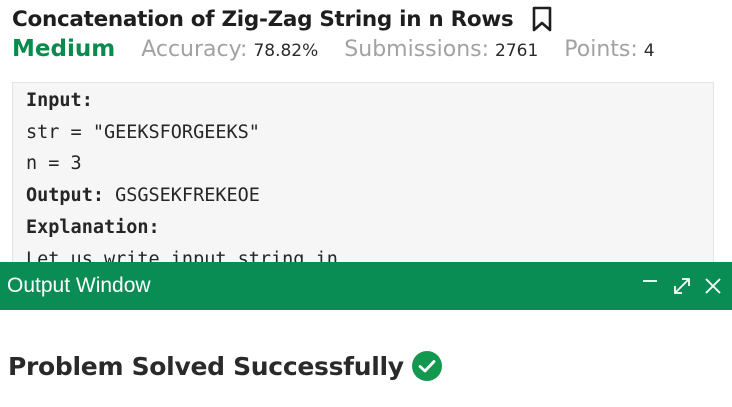  I want to click on input-str-line: str = "GEEKSFORGEEKS", so click(143, 132).